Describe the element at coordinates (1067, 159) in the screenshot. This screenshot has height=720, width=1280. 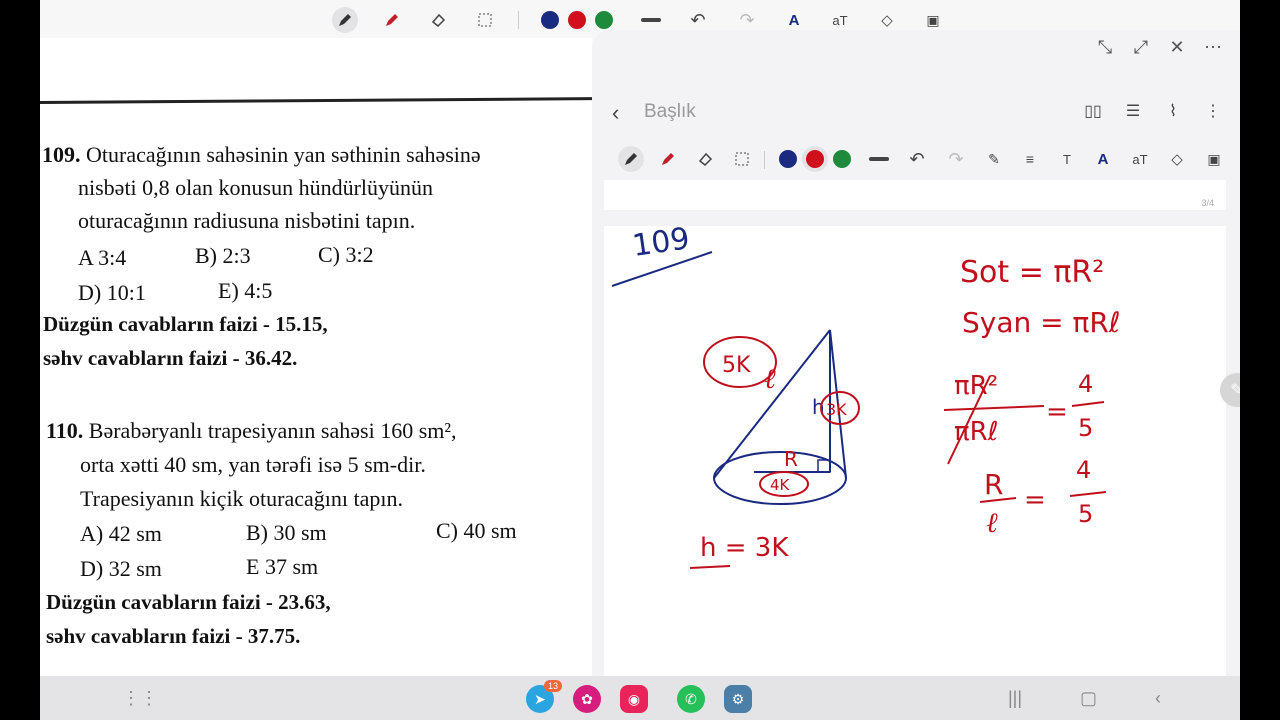
I see `text-tool-button: T` at that location.